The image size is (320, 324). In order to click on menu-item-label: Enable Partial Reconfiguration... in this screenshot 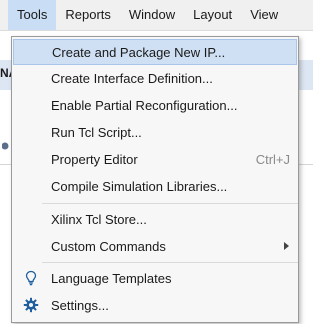, I will do `click(144, 105)`.